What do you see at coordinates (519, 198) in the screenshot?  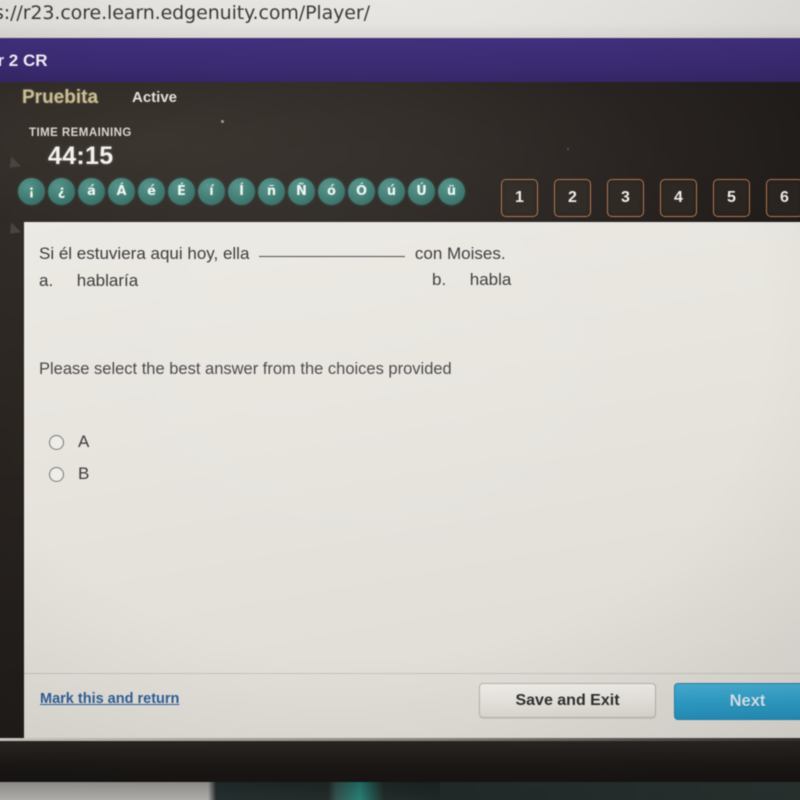 I see `question-number-button-1: 1` at bounding box center [519, 198].